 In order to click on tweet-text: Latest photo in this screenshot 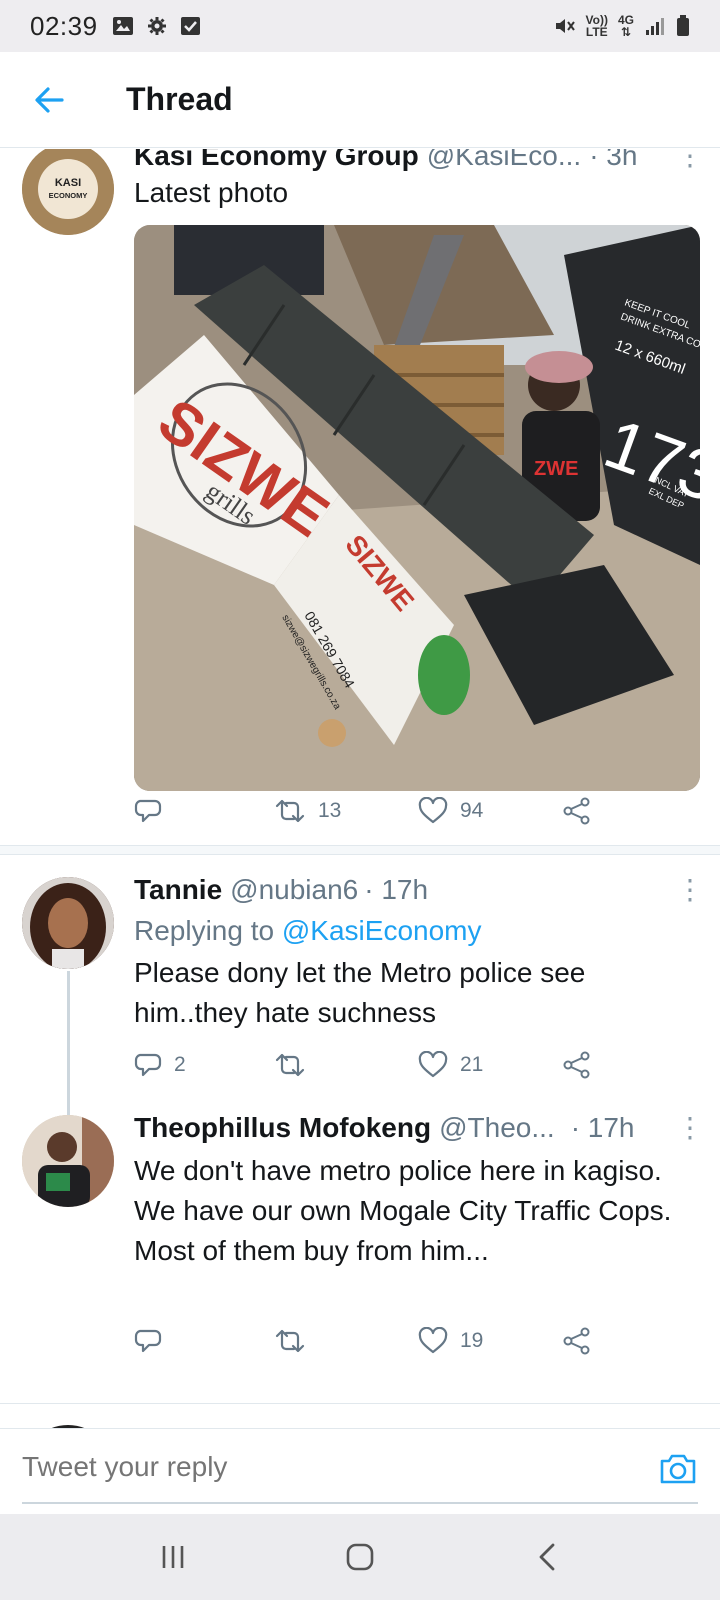, I will do `click(211, 192)`.